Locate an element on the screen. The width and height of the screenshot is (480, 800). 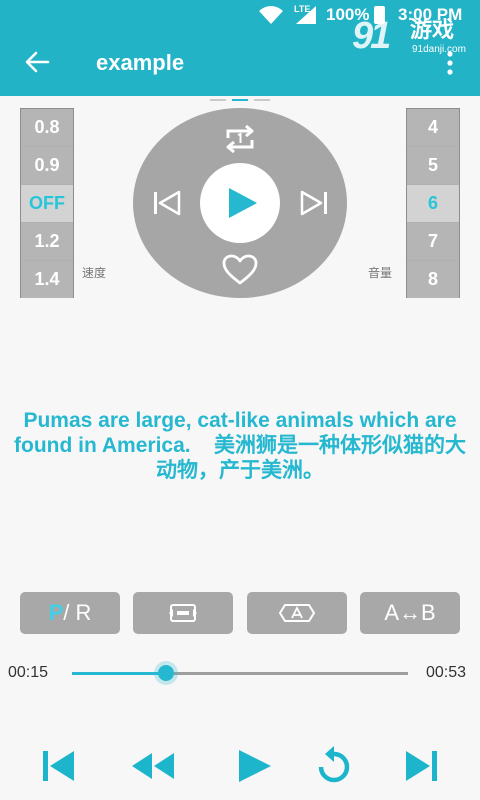
ab-marker-icon is located at coordinates (297, 613).